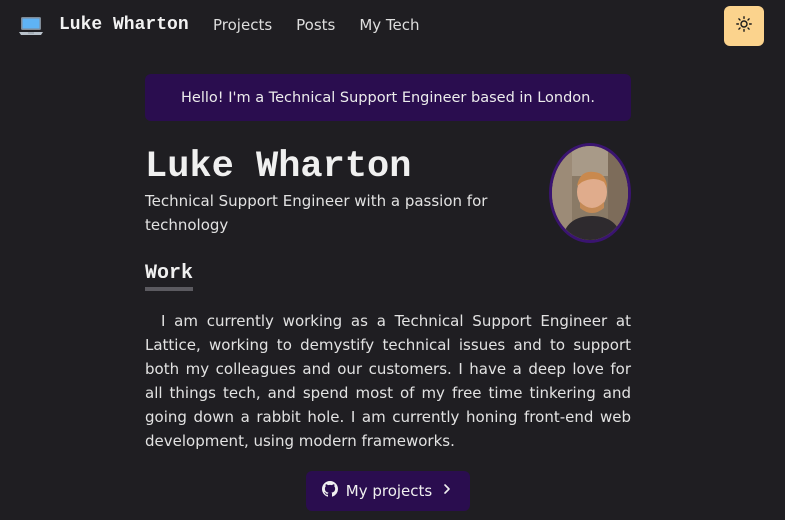  I want to click on my-projects-label: My projects, so click(389, 491).